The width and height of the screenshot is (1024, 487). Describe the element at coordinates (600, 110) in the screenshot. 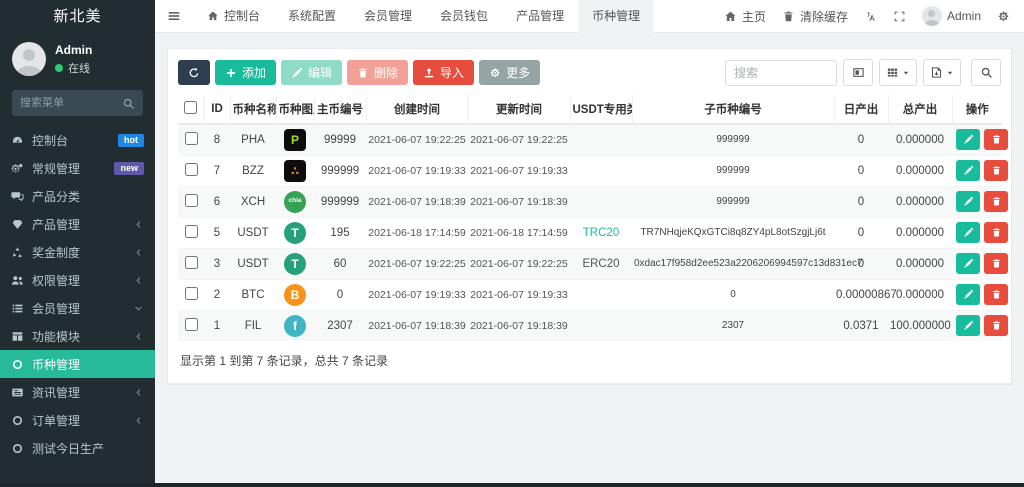

I see `column-header: USDT专用类型` at that location.